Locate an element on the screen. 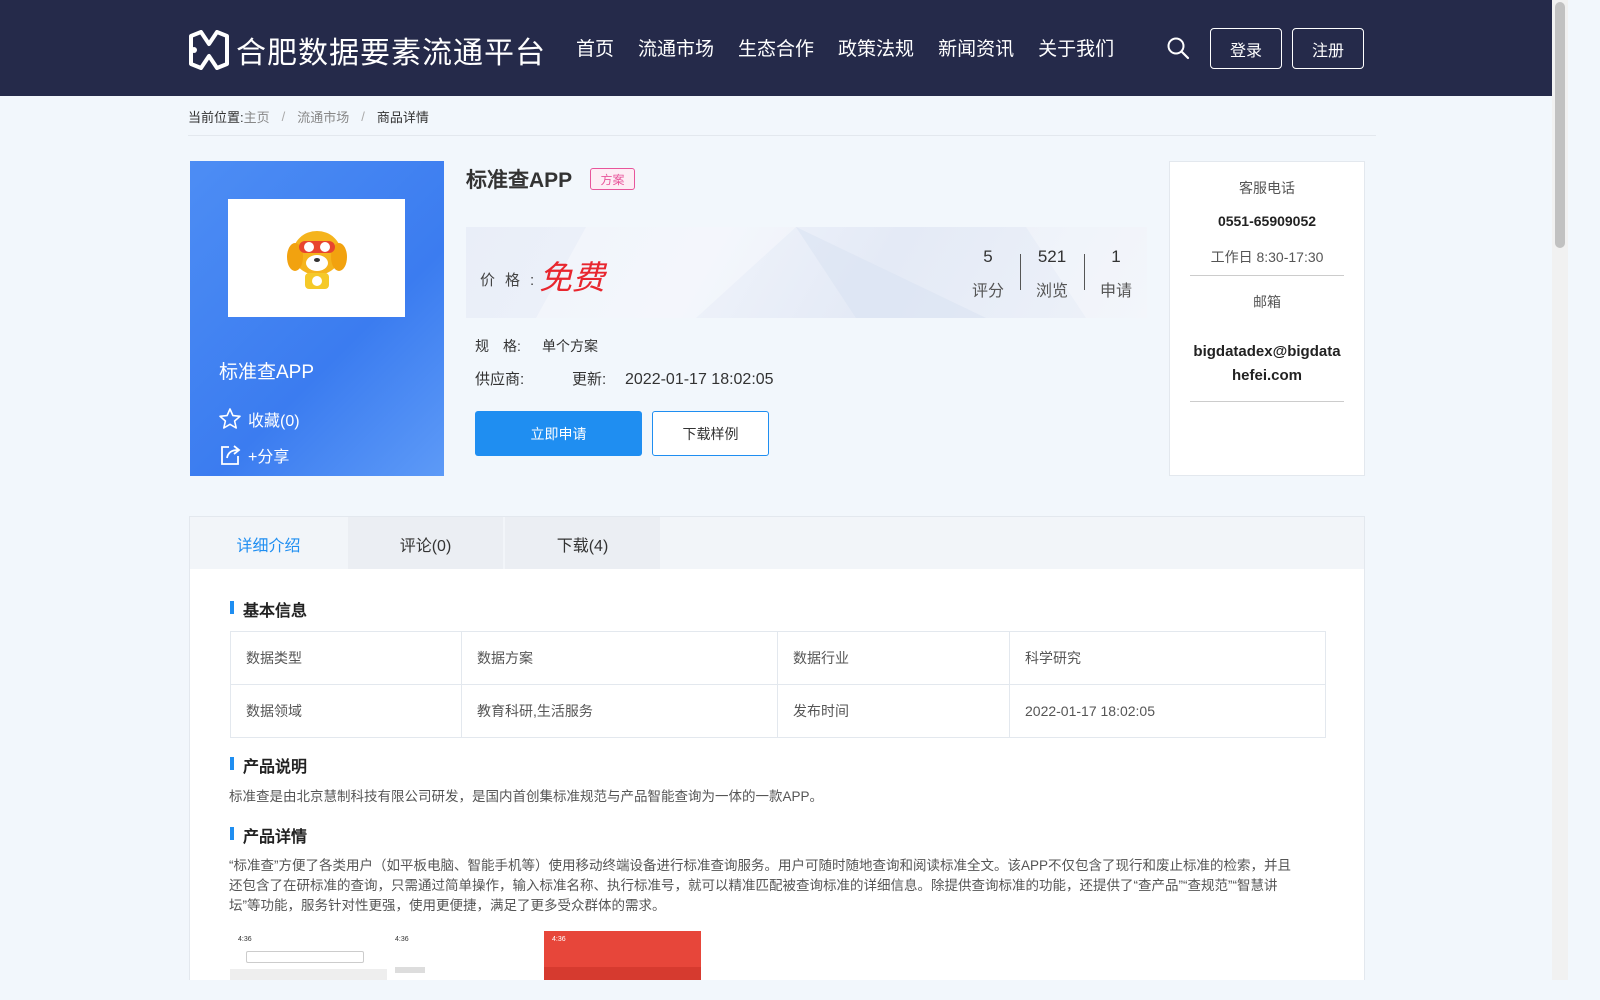  tab-detail: 详细介绍 is located at coordinates (268, 543).